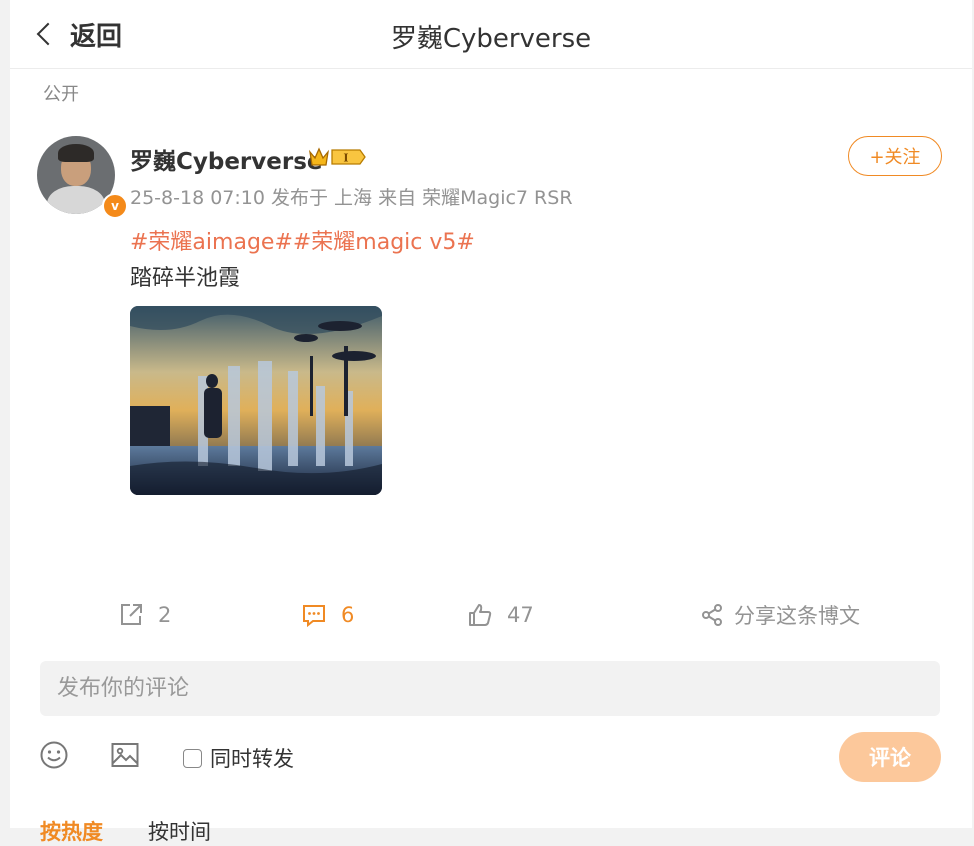  Describe the element at coordinates (314, 616) in the screenshot. I see `comment-icon` at that location.